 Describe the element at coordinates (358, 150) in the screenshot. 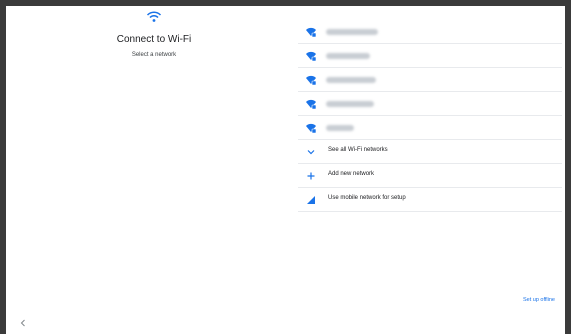

I see `see-all-networks-label: See all Wi-Fi networks` at that location.